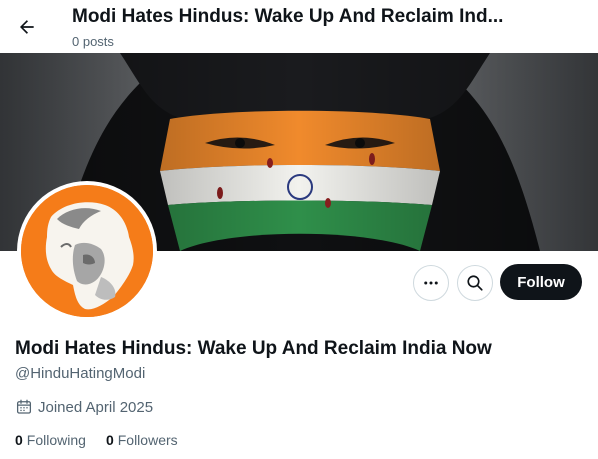 The height and width of the screenshot is (459, 598). Describe the element at coordinates (24, 406) in the screenshot. I see `calendar-icon` at that location.